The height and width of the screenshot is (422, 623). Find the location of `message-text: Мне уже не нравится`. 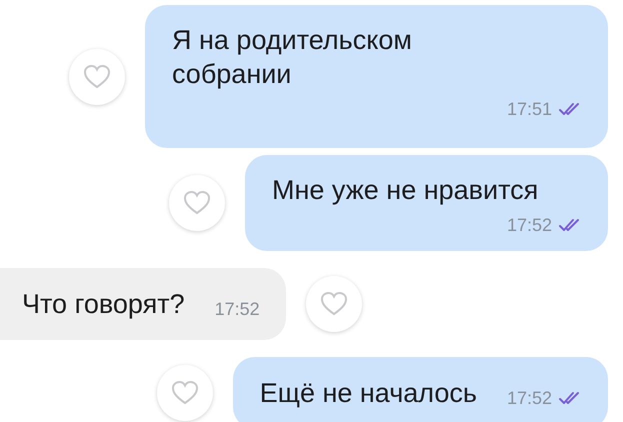

message-text: Мне уже не нравится is located at coordinates (406, 190).